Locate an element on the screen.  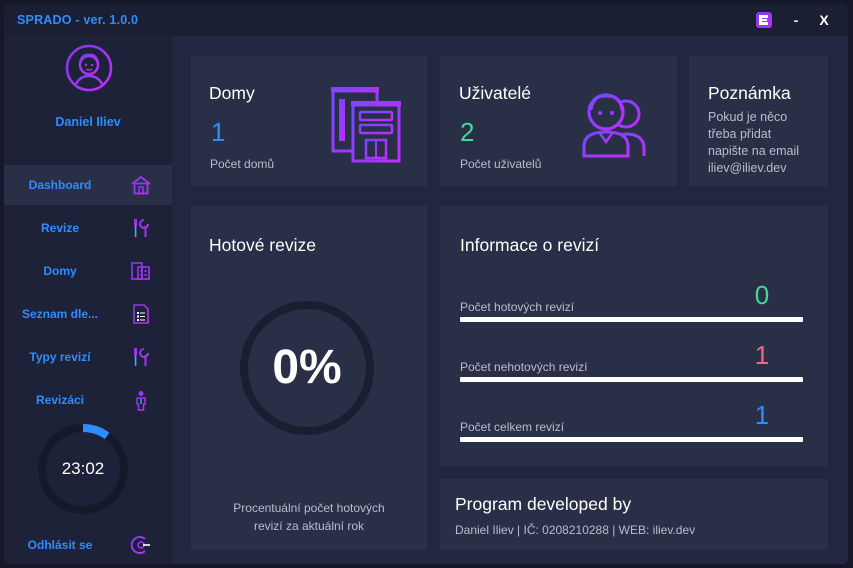
sidebar-item-typy-revizi: Typy revizí is located at coordinates (88, 357).